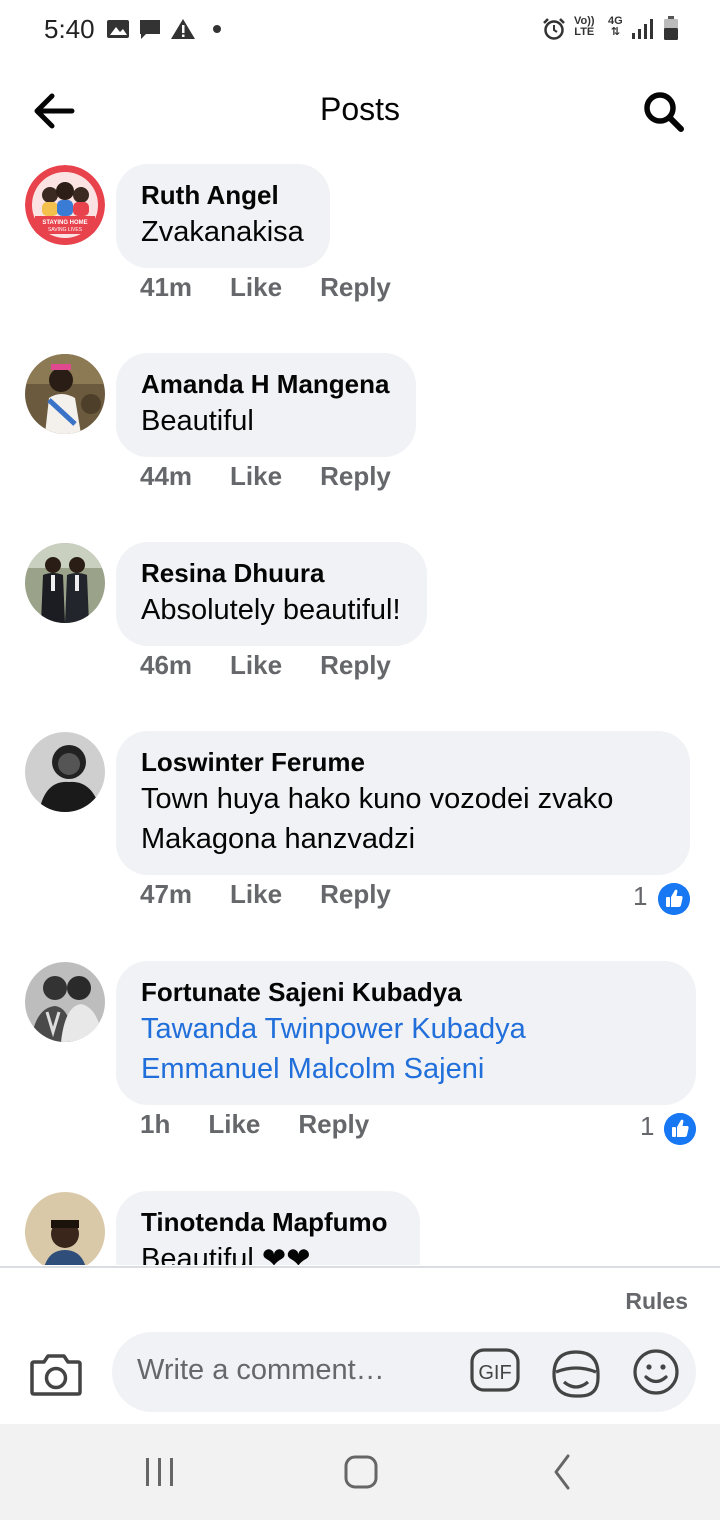 The width and height of the screenshot is (720, 1520). Describe the element at coordinates (183, 29) in the screenshot. I see `warning-icon` at that location.